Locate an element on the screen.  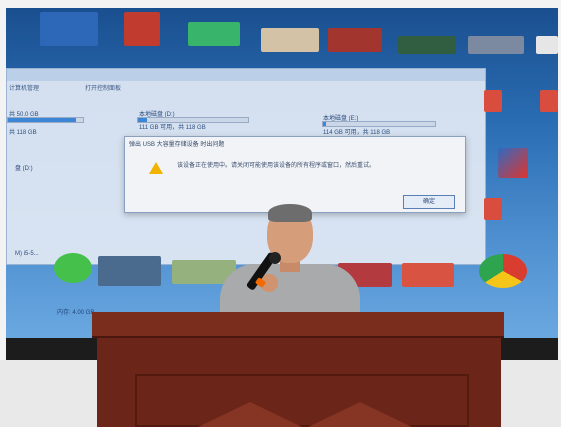
drive-d-usage: 111 GB 可用，共 118 GB is located at coordinates (172, 128).